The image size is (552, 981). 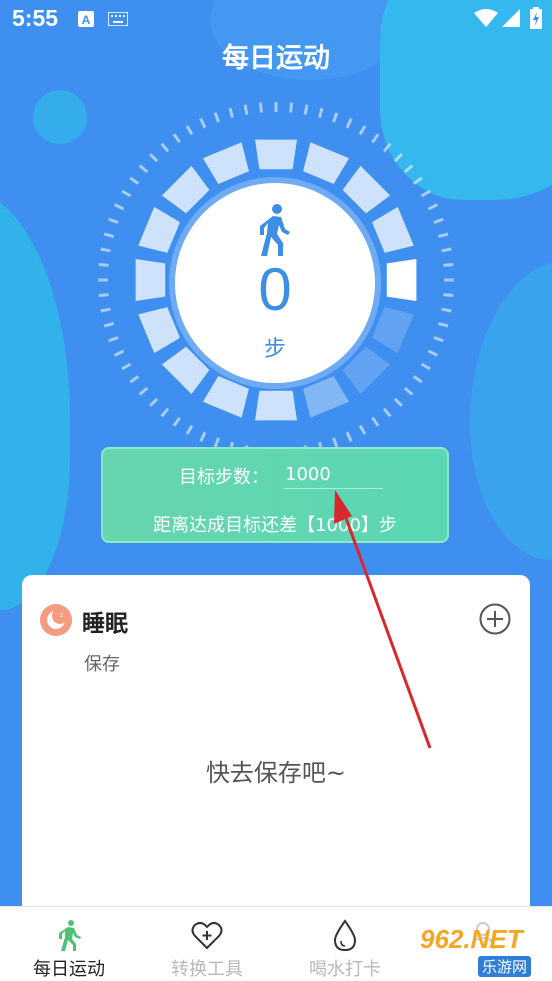 I want to click on water-drop-icon, so click(x=345, y=935).